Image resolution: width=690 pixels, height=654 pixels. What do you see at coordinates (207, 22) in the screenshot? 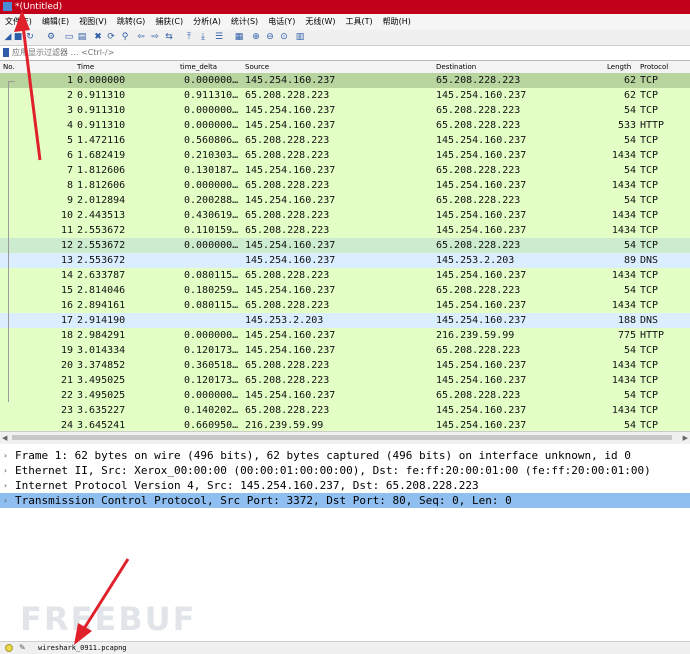
I see `menu-item: 分析(A)` at bounding box center [207, 22].